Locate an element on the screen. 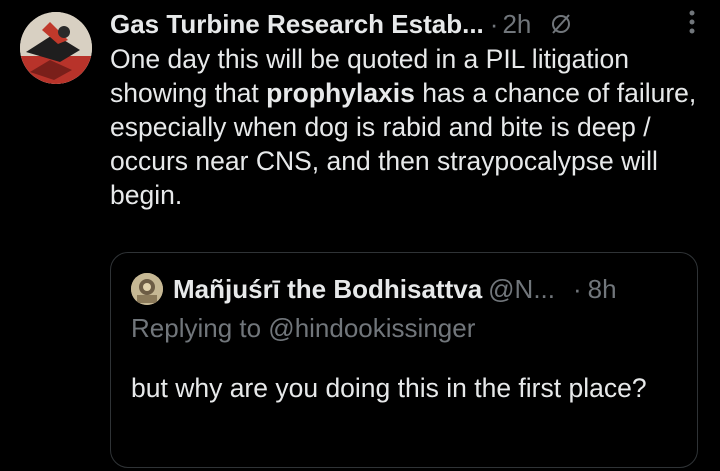  grok-icon is located at coordinates (561, 24).